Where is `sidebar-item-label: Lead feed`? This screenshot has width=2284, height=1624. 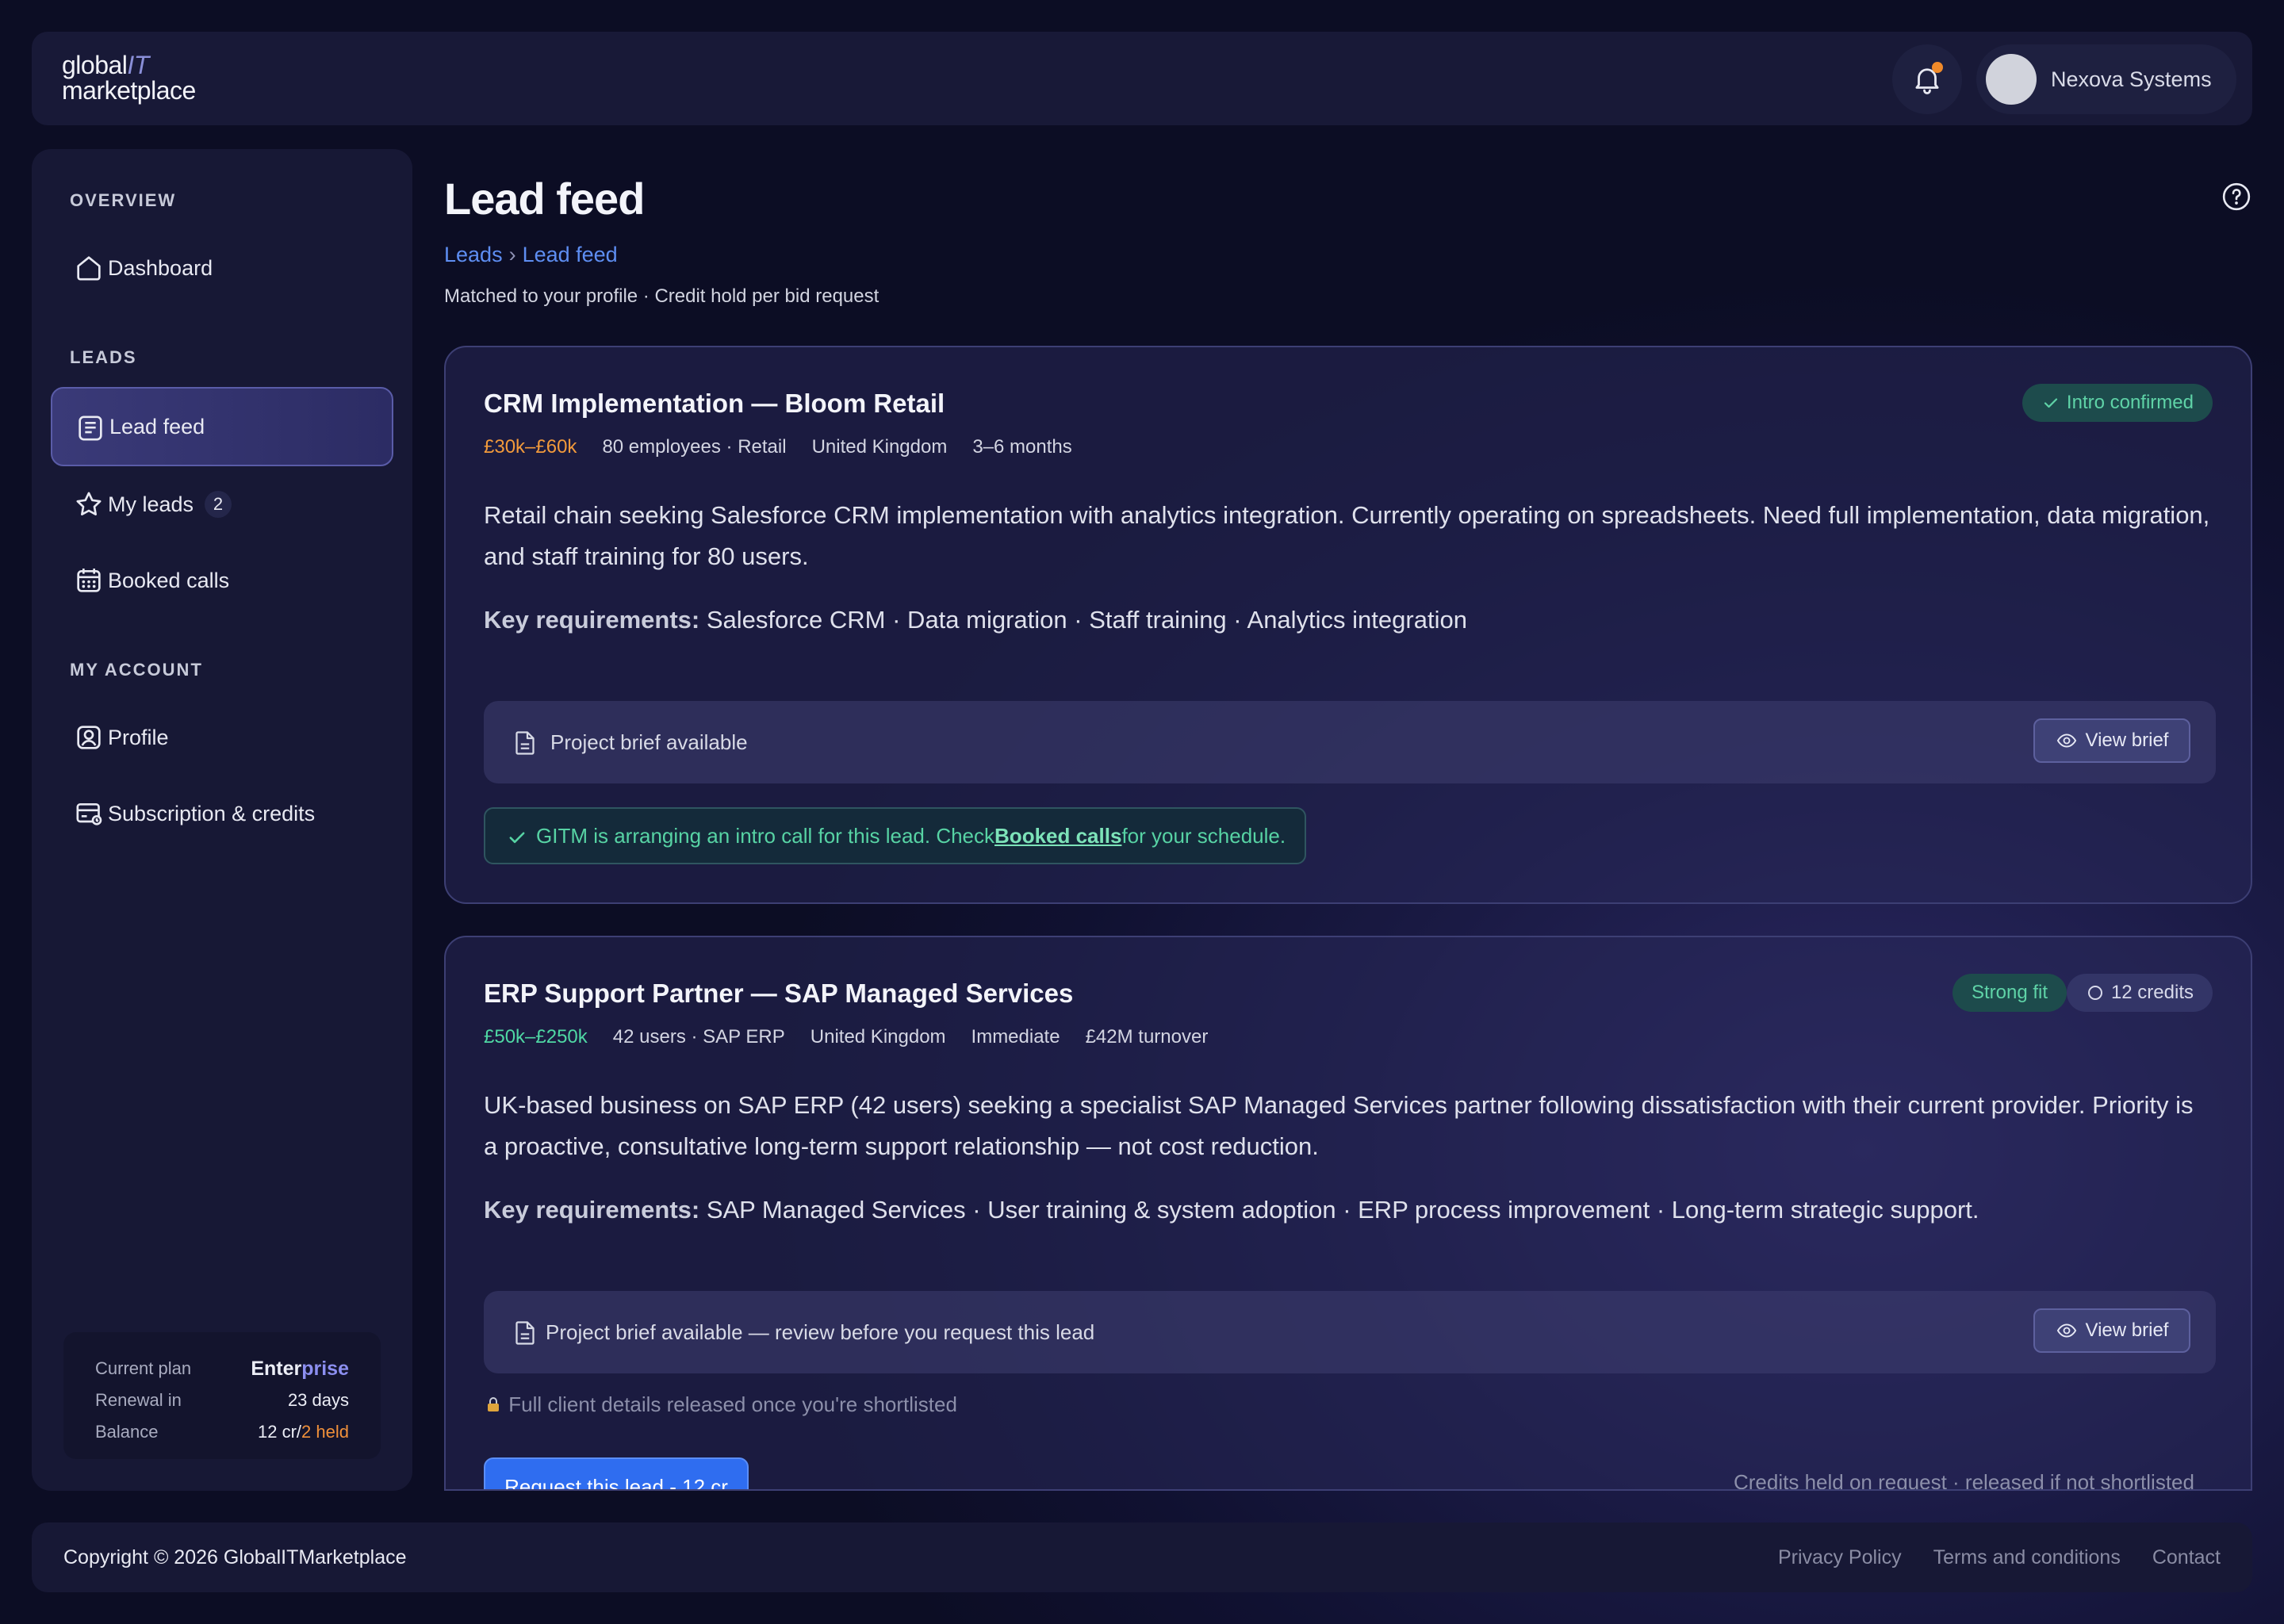 sidebar-item-label: Lead feed is located at coordinates (157, 426).